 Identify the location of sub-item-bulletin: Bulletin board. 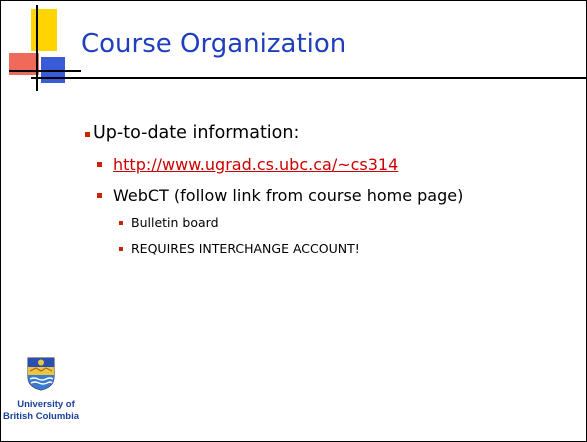
(169, 222).